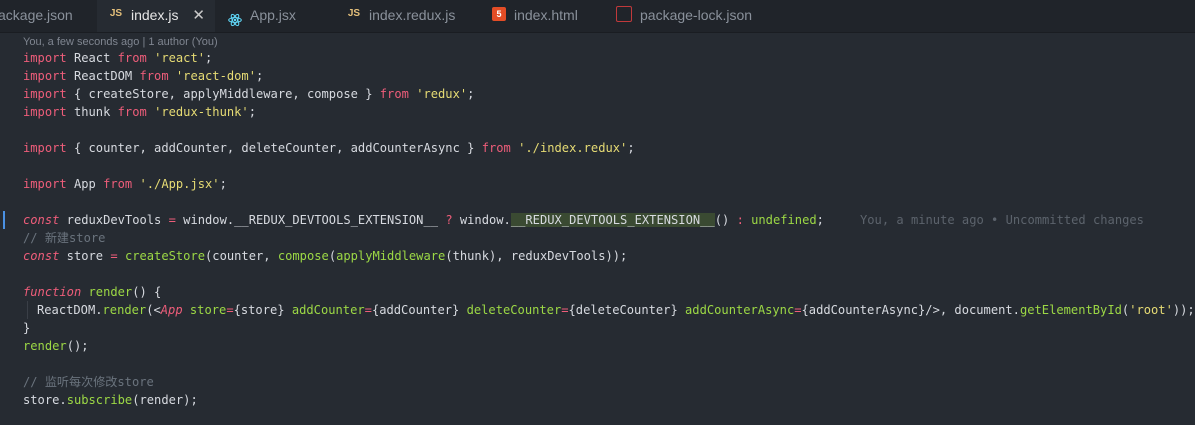  What do you see at coordinates (27, 328) in the screenshot?
I see `code-line: }` at bounding box center [27, 328].